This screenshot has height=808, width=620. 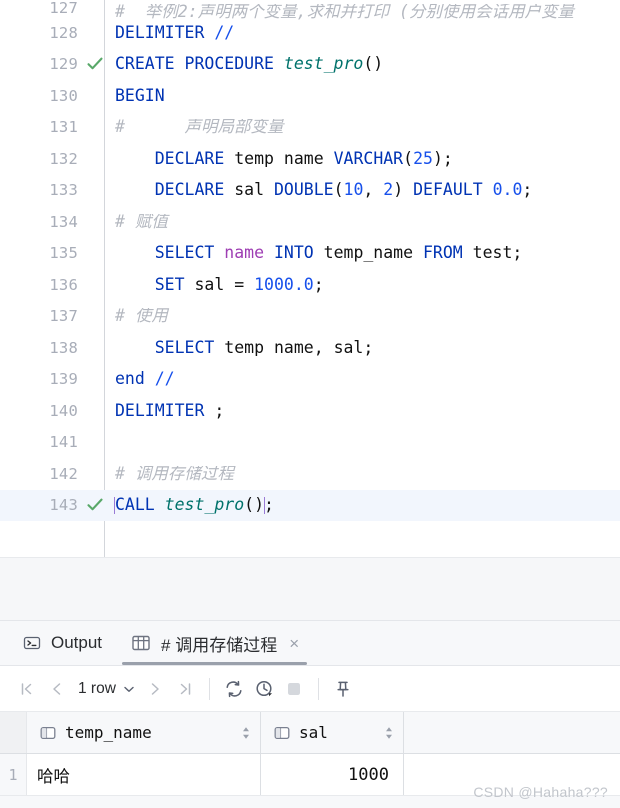 I want to click on panel-tabs: Output # 调用存储过程 ×, so click(x=310, y=643).